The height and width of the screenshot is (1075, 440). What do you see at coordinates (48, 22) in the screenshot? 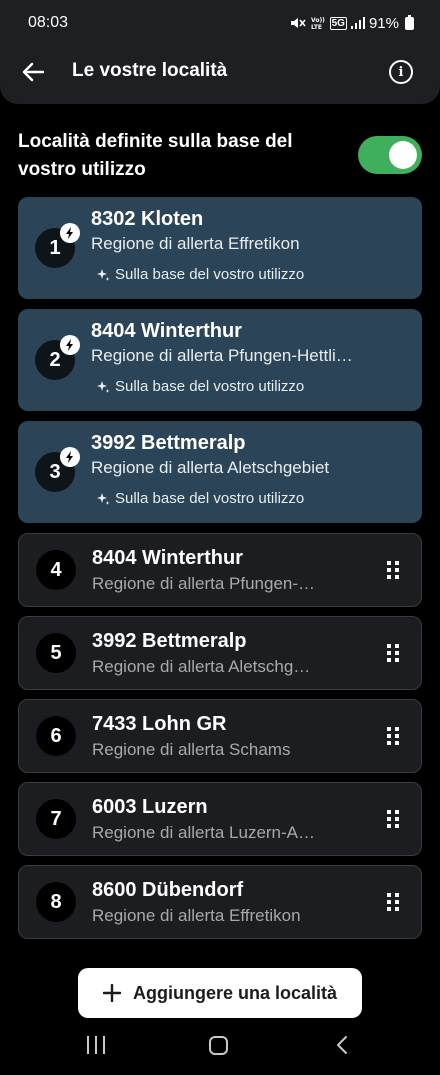
I see `status-time: 08:03` at bounding box center [48, 22].